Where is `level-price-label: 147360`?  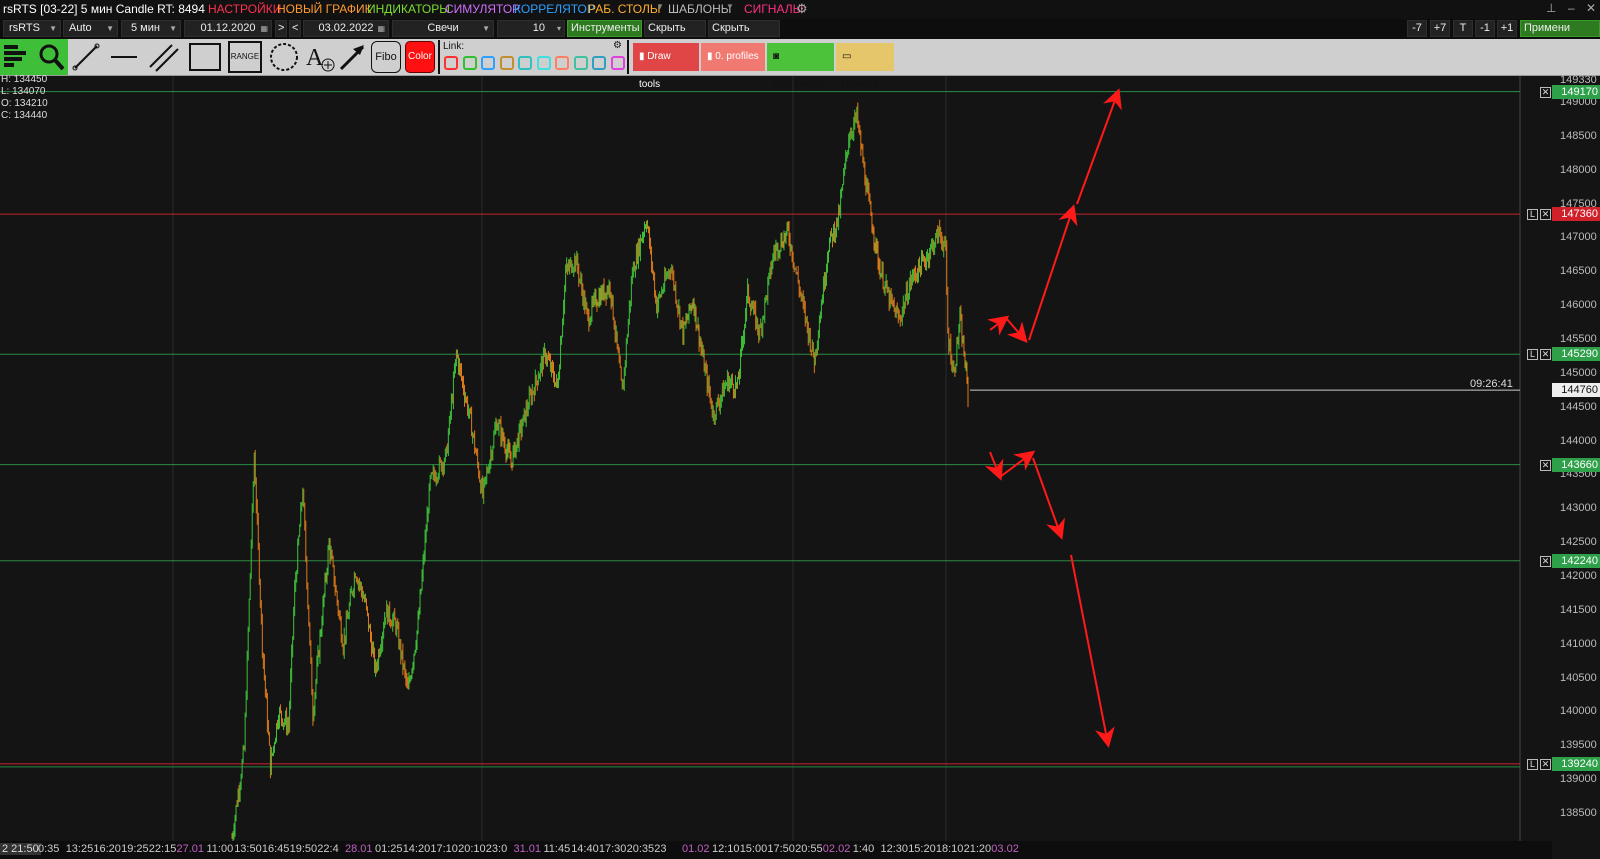
level-price-label: 147360 is located at coordinates (1576, 214).